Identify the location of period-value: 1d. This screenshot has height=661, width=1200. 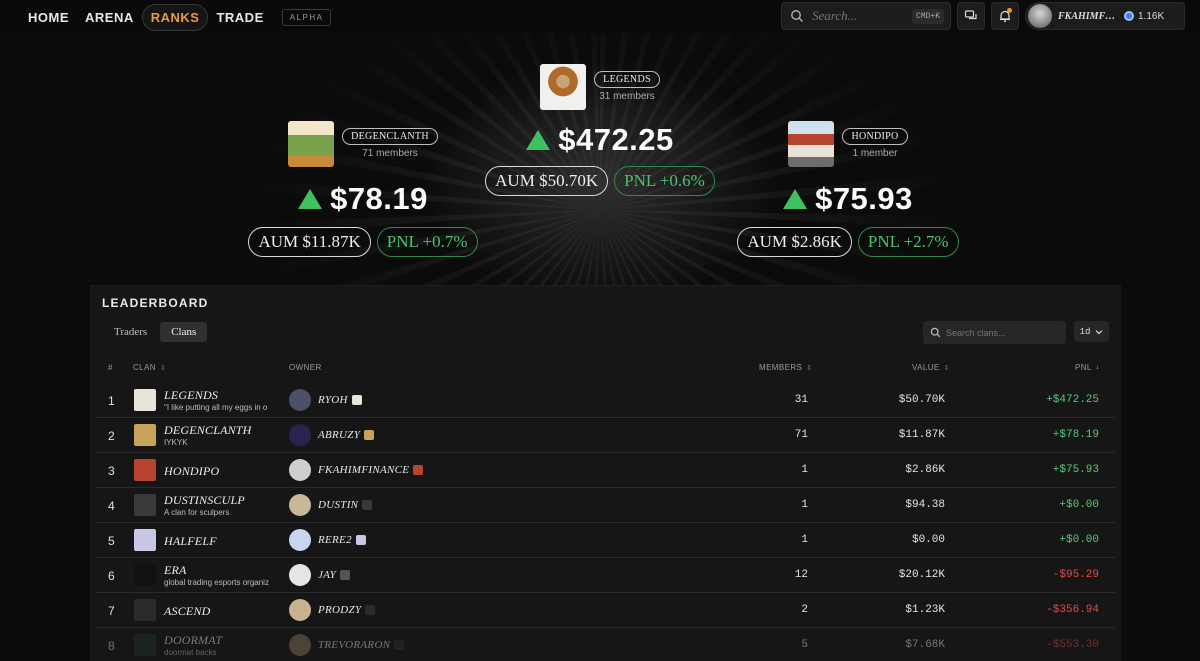
(1085, 331).